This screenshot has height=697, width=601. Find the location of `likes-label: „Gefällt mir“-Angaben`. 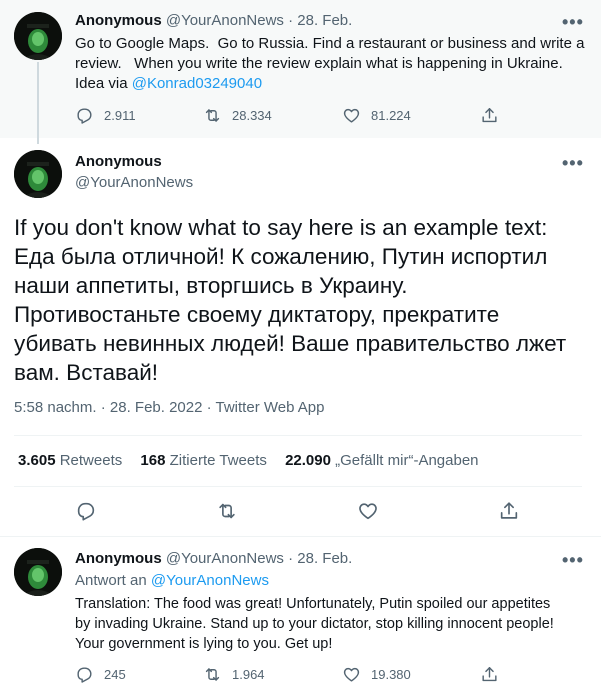

likes-label: „Gefällt mir“-Angaben is located at coordinates (407, 460).